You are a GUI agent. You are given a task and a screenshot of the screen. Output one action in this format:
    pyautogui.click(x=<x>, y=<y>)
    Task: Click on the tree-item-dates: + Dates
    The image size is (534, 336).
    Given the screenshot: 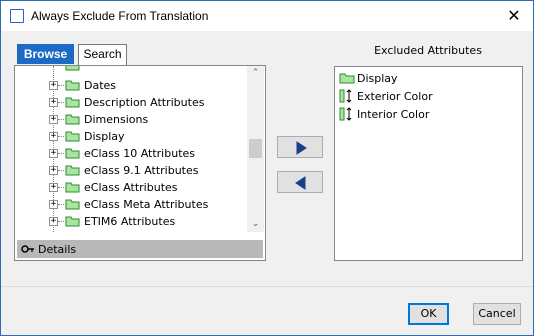 What is the action you would take?
    pyautogui.click(x=130, y=85)
    